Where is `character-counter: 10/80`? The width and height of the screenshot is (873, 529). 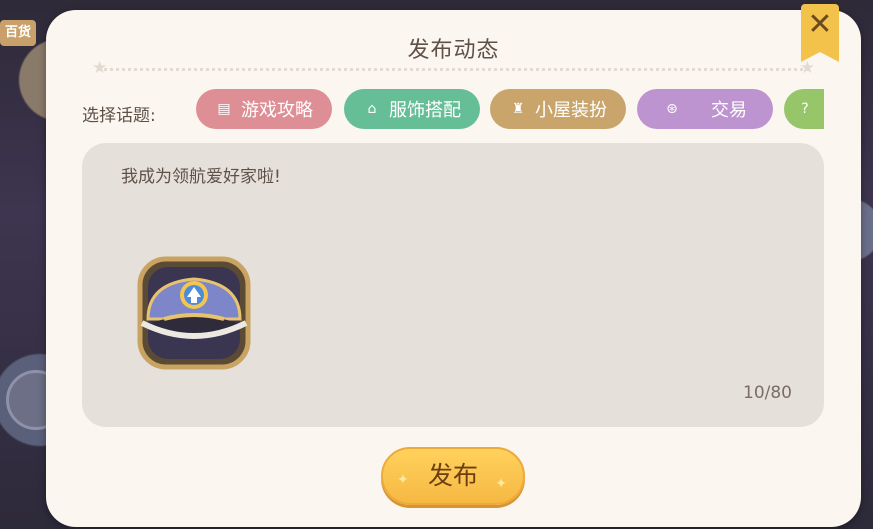
character-counter: 10/80 is located at coordinates (767, 393).